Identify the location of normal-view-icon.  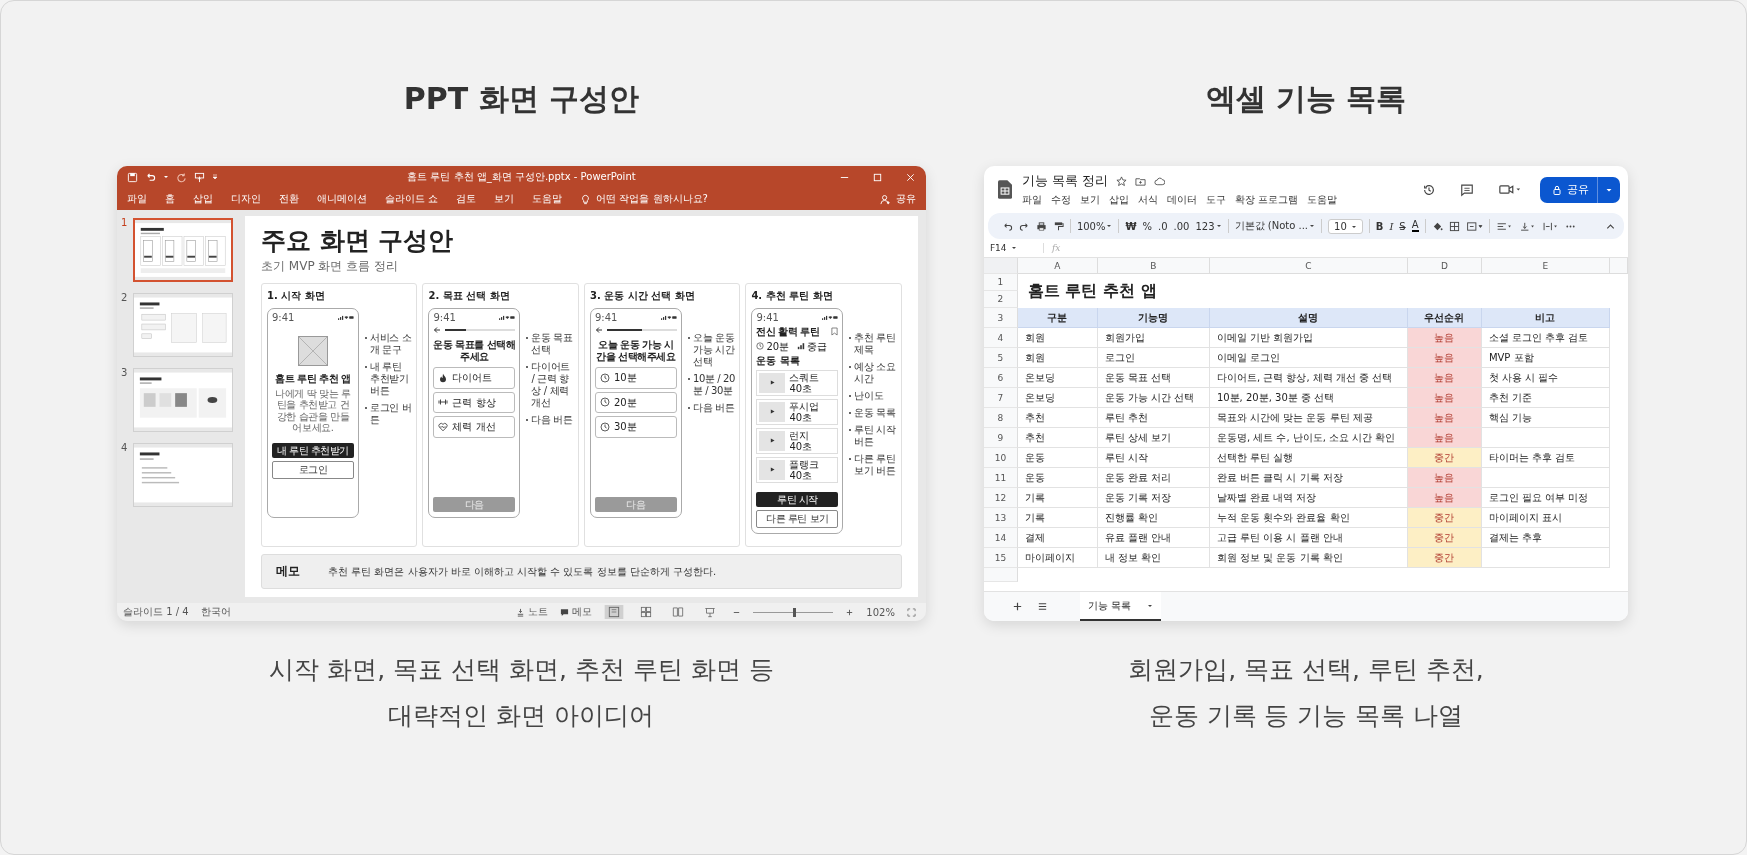
(614, 612).